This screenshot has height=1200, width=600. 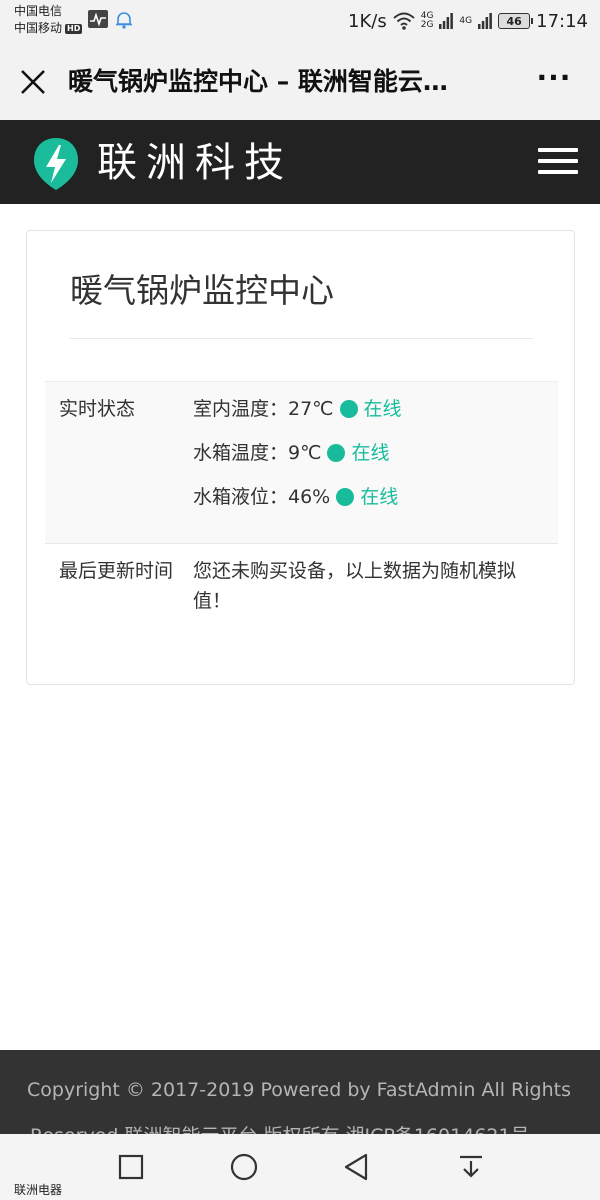 What do you see at coordinates (300, 162) in the screenshot?
I see `site-navbar: 联洲科技` at bounding box center [300, 162].